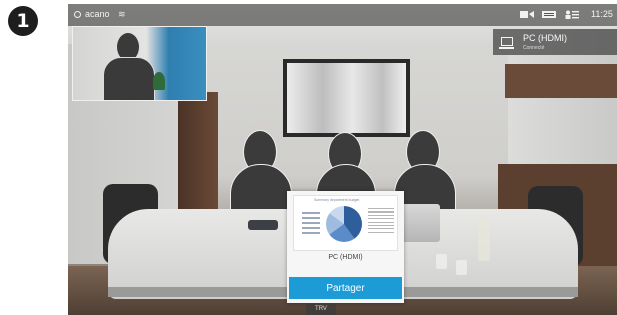  What do you see at coordinates (97, 14) in the screenshot?
I see `system-name-label: acano` at bounding box center [97, 14].